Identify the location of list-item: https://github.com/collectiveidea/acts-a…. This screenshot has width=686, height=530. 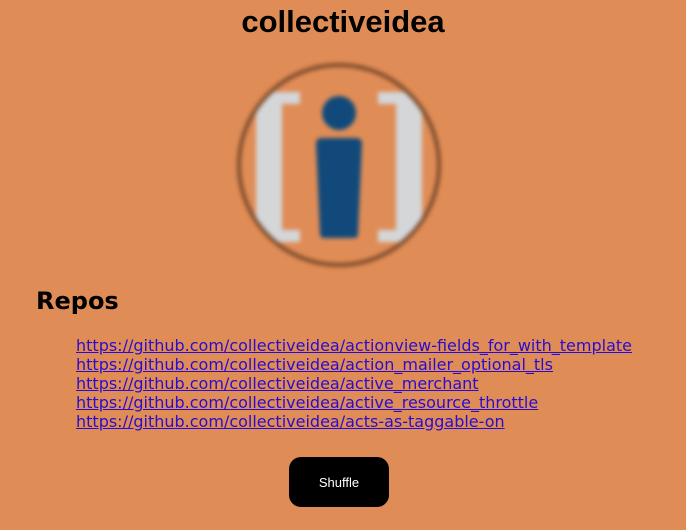
(354, 421).